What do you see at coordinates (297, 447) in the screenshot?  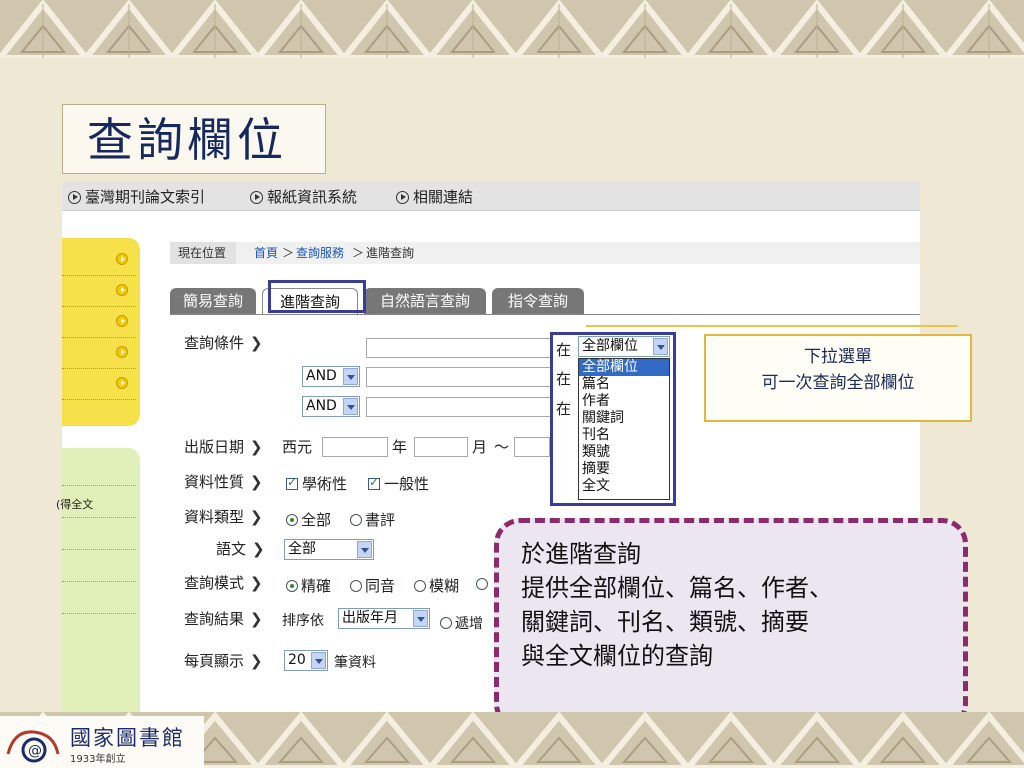 I see `era-label: 西元` at bounding box center [297, 447].